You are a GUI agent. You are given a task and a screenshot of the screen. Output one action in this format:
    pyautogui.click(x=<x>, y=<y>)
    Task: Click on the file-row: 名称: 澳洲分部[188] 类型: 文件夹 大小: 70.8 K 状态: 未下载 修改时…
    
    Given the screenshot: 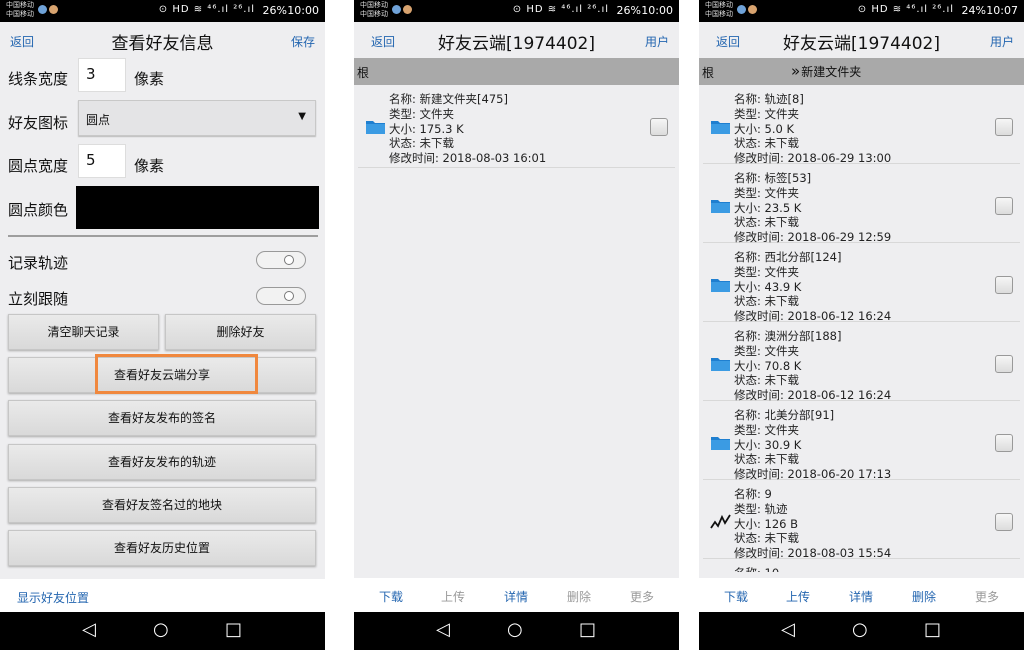 What is the action you would take?
    pyautogui.click(x=861, y=362)
    